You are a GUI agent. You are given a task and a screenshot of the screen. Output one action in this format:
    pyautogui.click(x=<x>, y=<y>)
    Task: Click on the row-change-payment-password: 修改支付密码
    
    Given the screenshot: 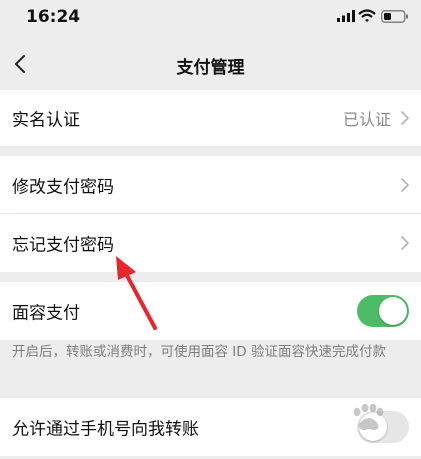 What is the action you would take?
    pyautogui.click(x=210, y=184)
    